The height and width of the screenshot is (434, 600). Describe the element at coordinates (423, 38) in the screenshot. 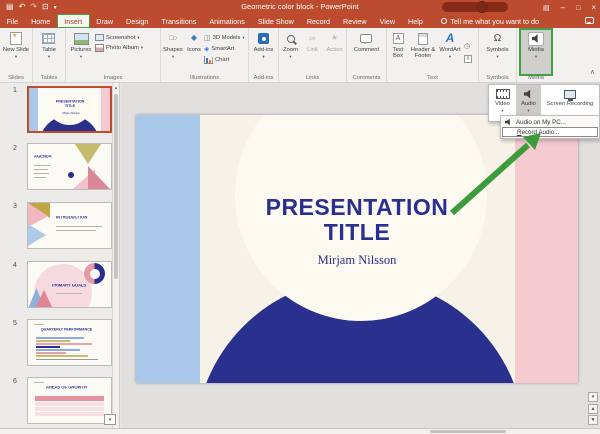

I see `header-footer-icon` at that location.